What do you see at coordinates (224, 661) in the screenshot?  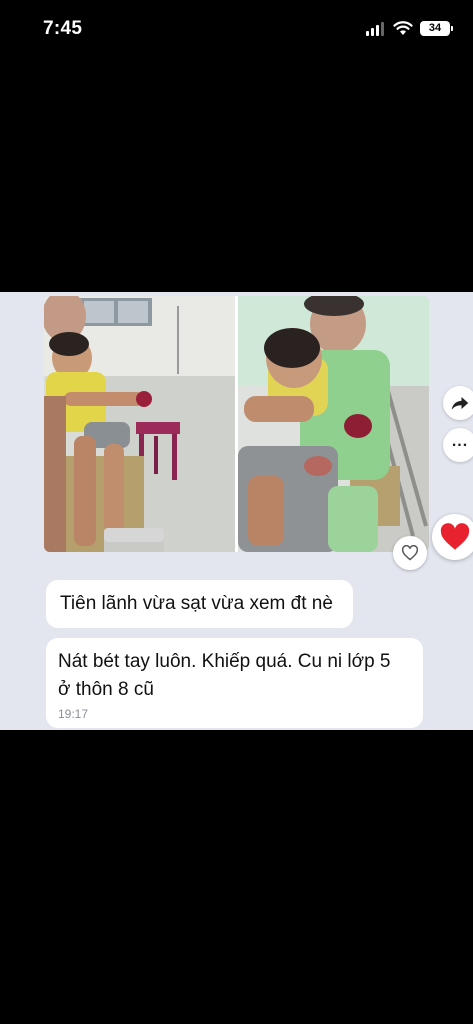 I see `message-text-line: Nát bét tay luôn. Khiếp quá. Cu ni lớp 5` at bounding box center [224, 661].